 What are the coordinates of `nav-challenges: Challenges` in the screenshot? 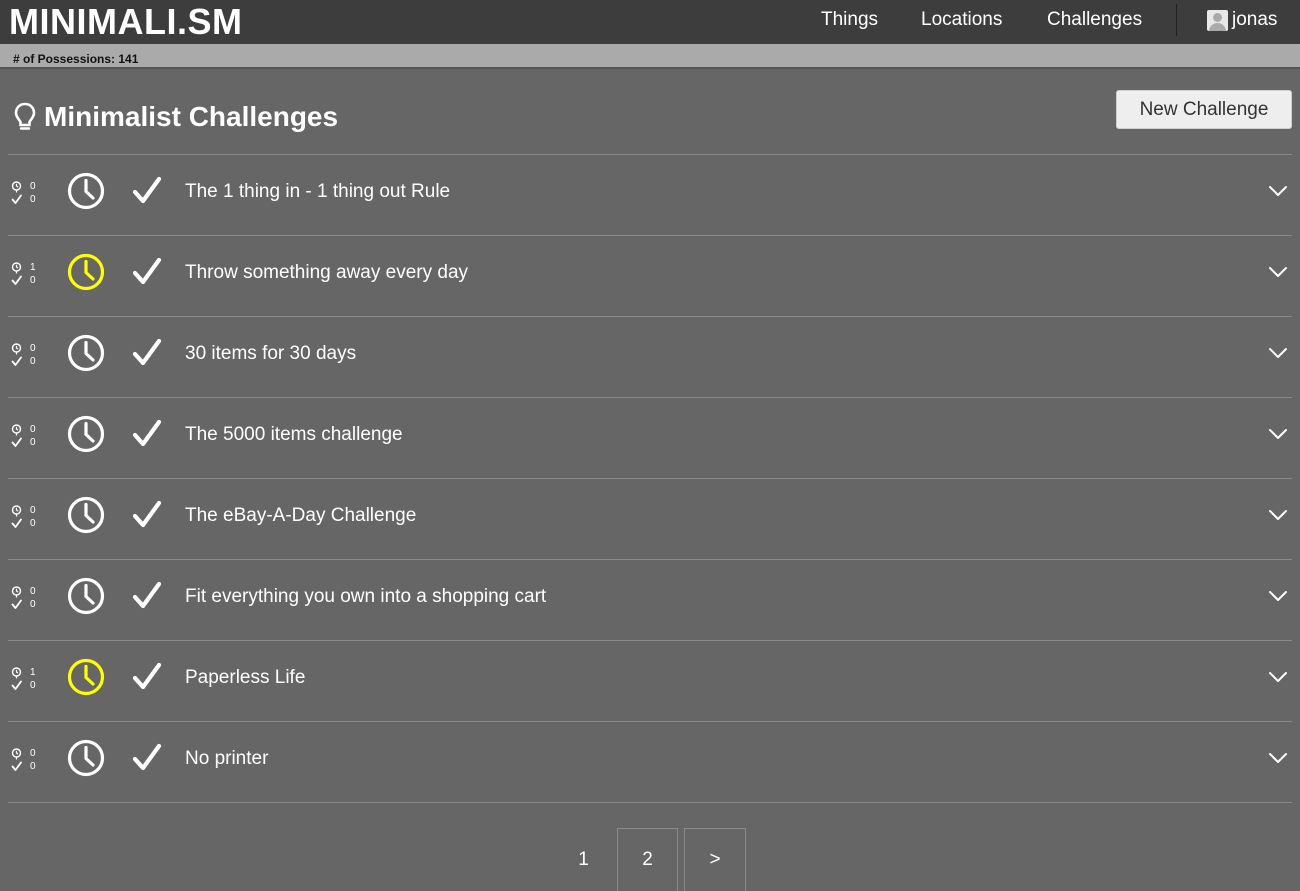 It's located at (1094, 20).